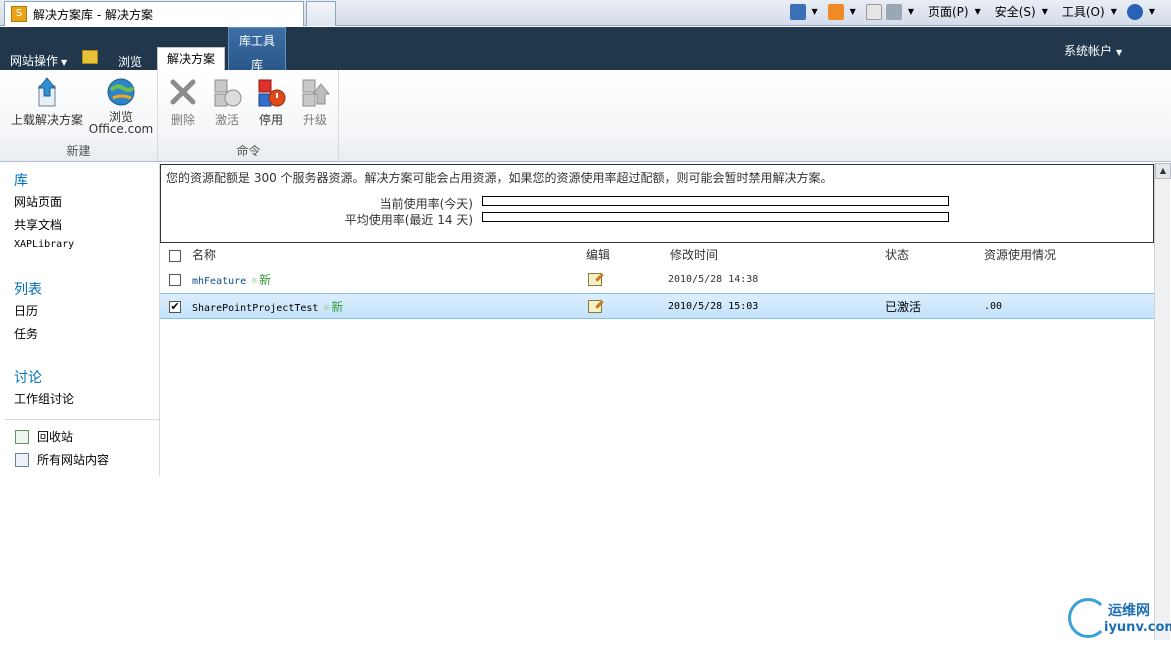  What do you see at coordinates (715, 217) in the screenshot?
I see `average-usage-bar` at bounding box center [715, 217].